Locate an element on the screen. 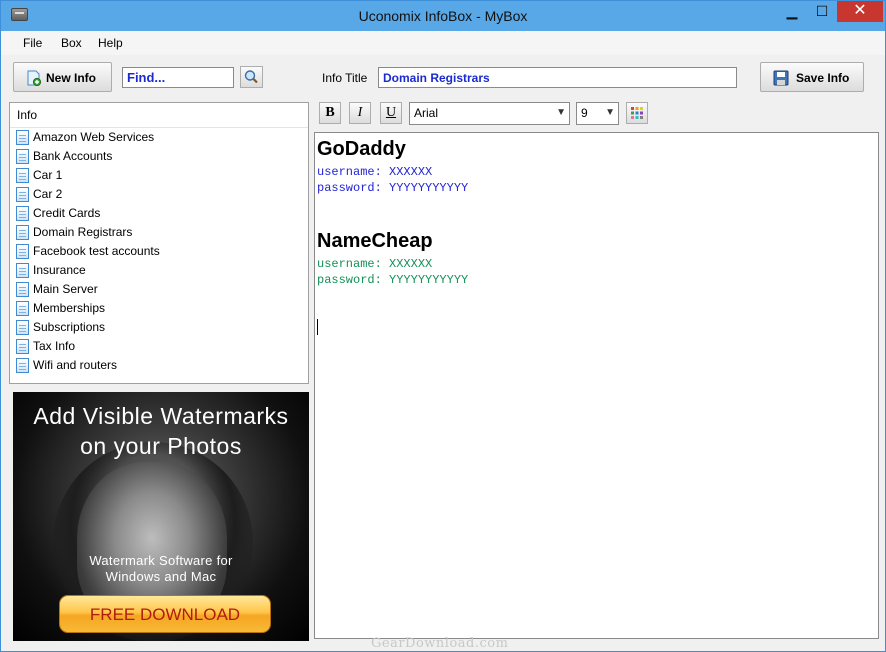 Image resolution: width=886 pixels, height=652 pixels. ad-subtext-line-1: Watermark Software for is located at coordinates (161, 560).